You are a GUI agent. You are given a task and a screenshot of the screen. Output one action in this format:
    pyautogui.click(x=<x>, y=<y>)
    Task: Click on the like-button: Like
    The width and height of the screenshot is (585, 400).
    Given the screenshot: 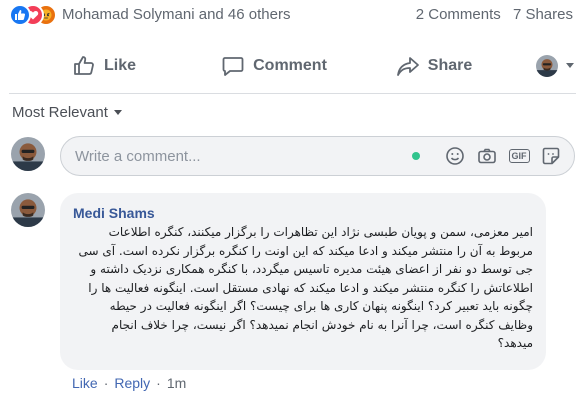 What is the action you would take?
    pyautogui.click(x=104, y=66)
    